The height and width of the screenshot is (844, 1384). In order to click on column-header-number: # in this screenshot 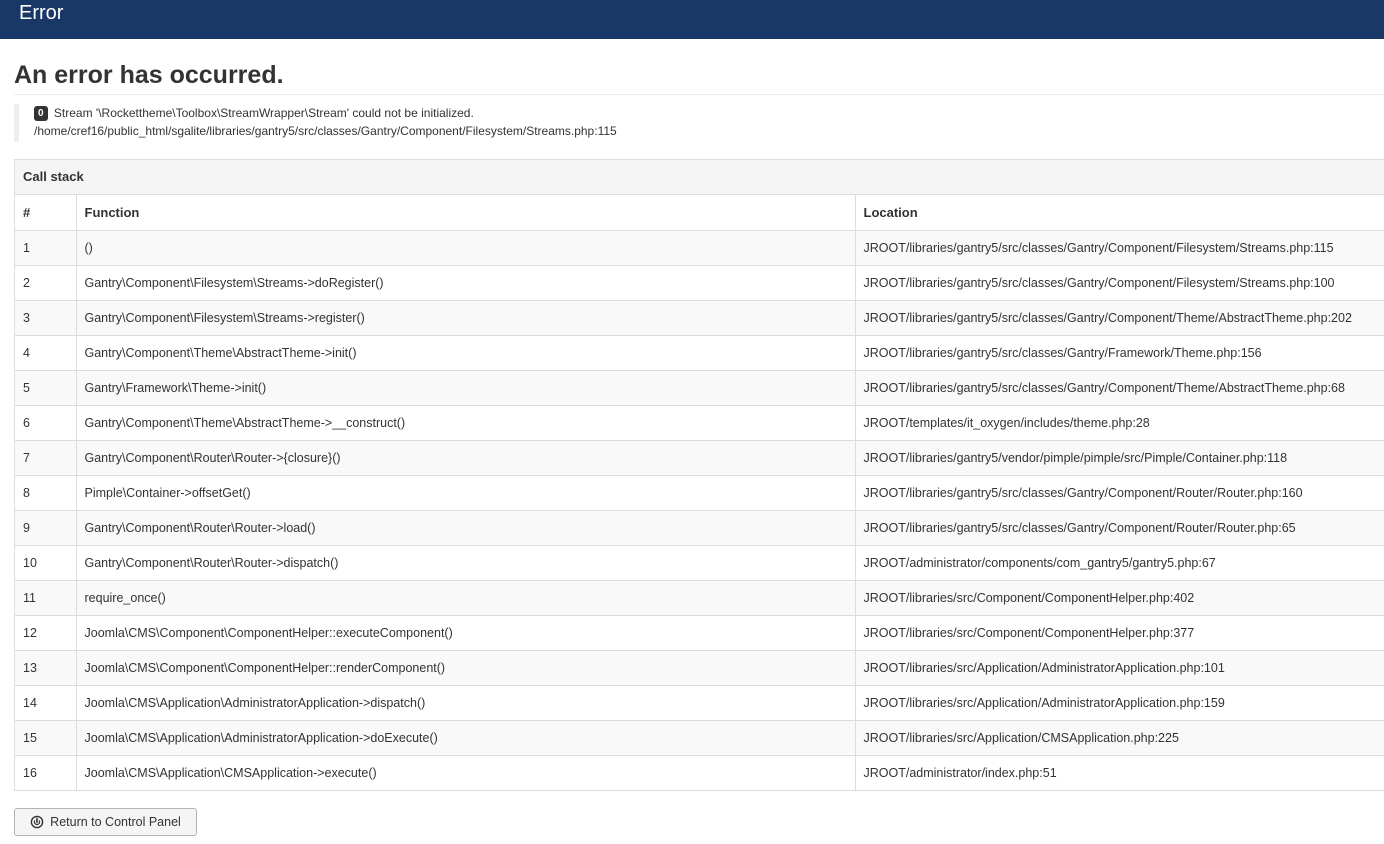, I will do `click(45, 213)`.